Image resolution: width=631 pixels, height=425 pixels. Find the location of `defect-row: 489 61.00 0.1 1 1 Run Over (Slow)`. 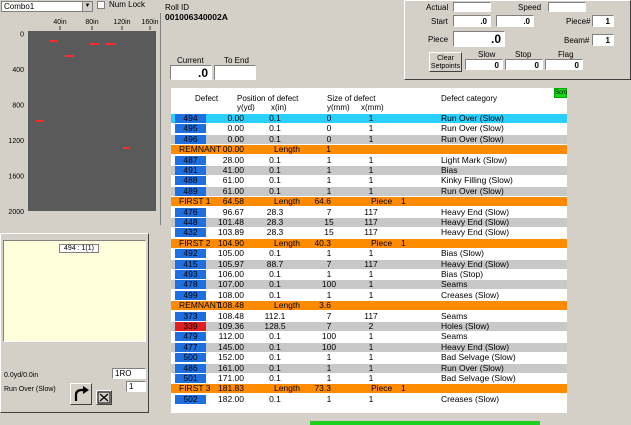

defect-row: 489 61.00 0.1 1 1 Run Over (Slow) is located at coordinates (369, 190).